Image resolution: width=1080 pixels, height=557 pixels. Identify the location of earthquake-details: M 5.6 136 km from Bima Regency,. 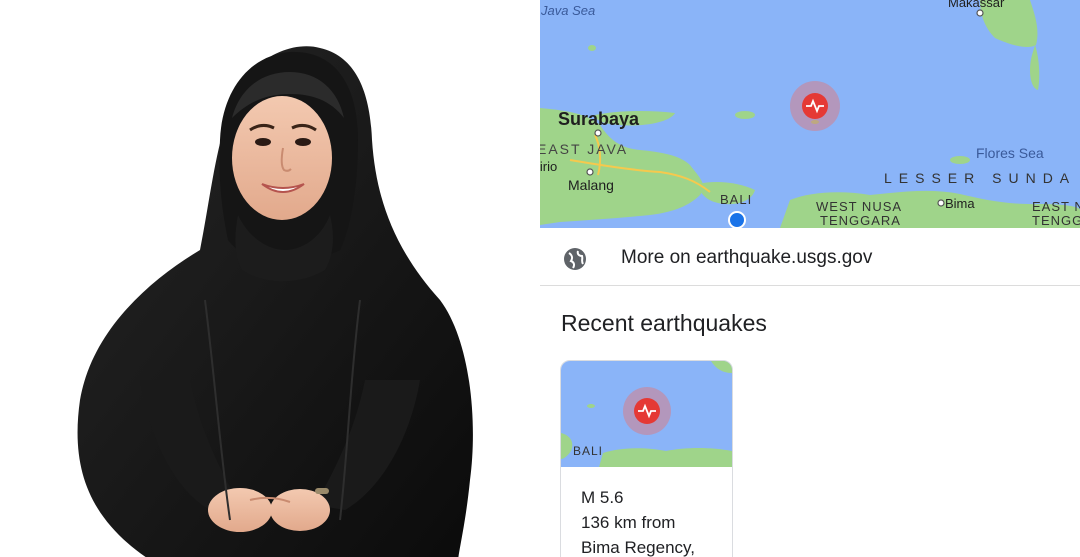
(638, 521).